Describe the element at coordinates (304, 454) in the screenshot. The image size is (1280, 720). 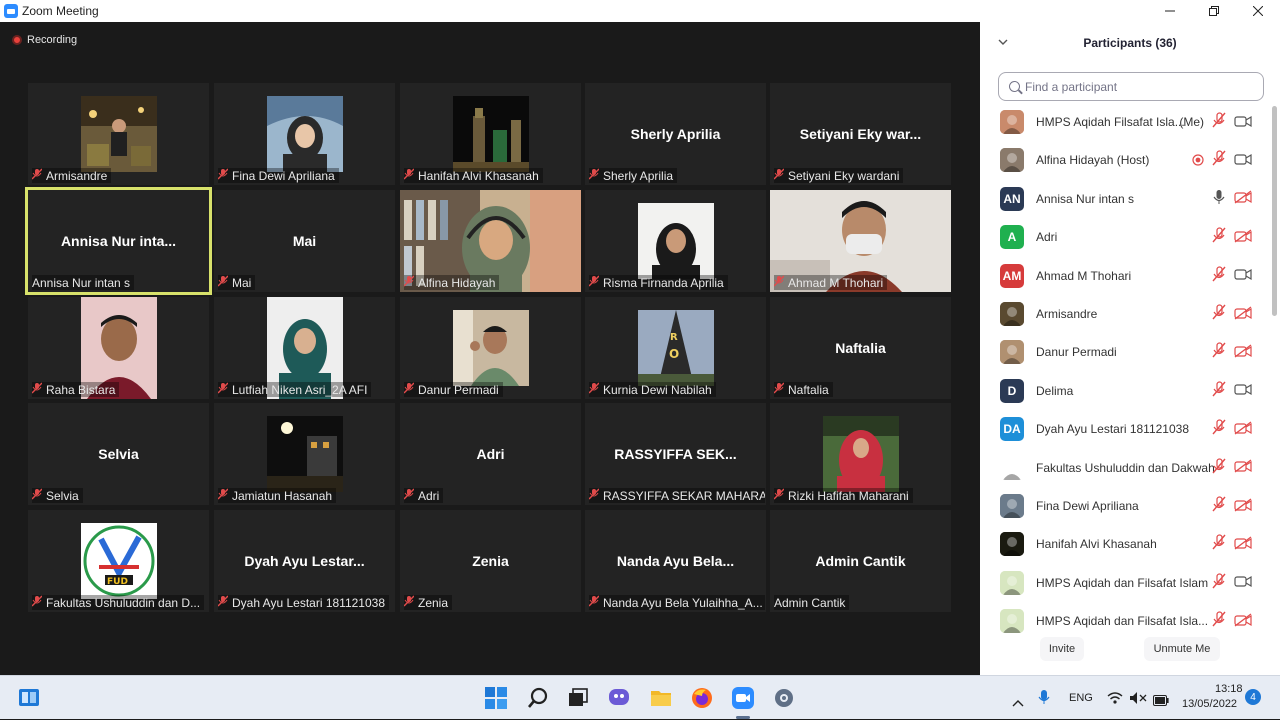
I see `video-tile: Jamiatun Hasanah` at that location.